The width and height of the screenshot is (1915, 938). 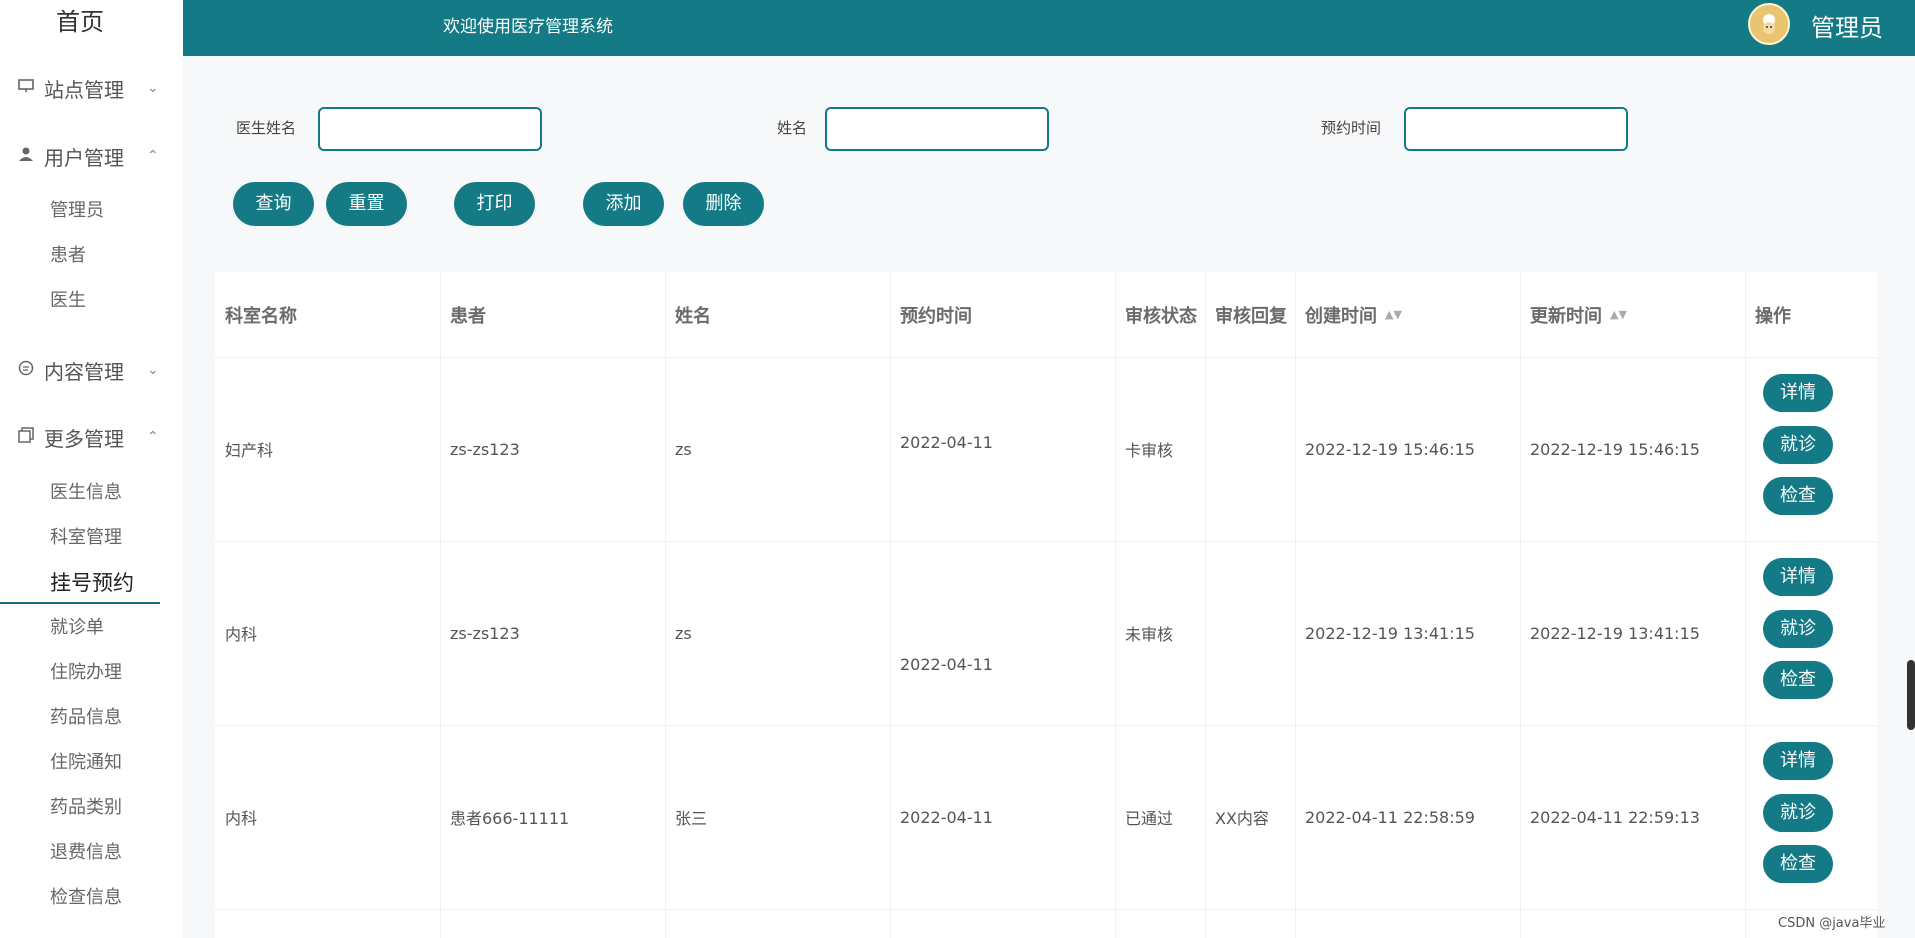 What do you see at coordinates (86, 763) in the screenshot?
I see `sidebar-item-admission-notice: 住院通知` at bounding box center [86, 763].